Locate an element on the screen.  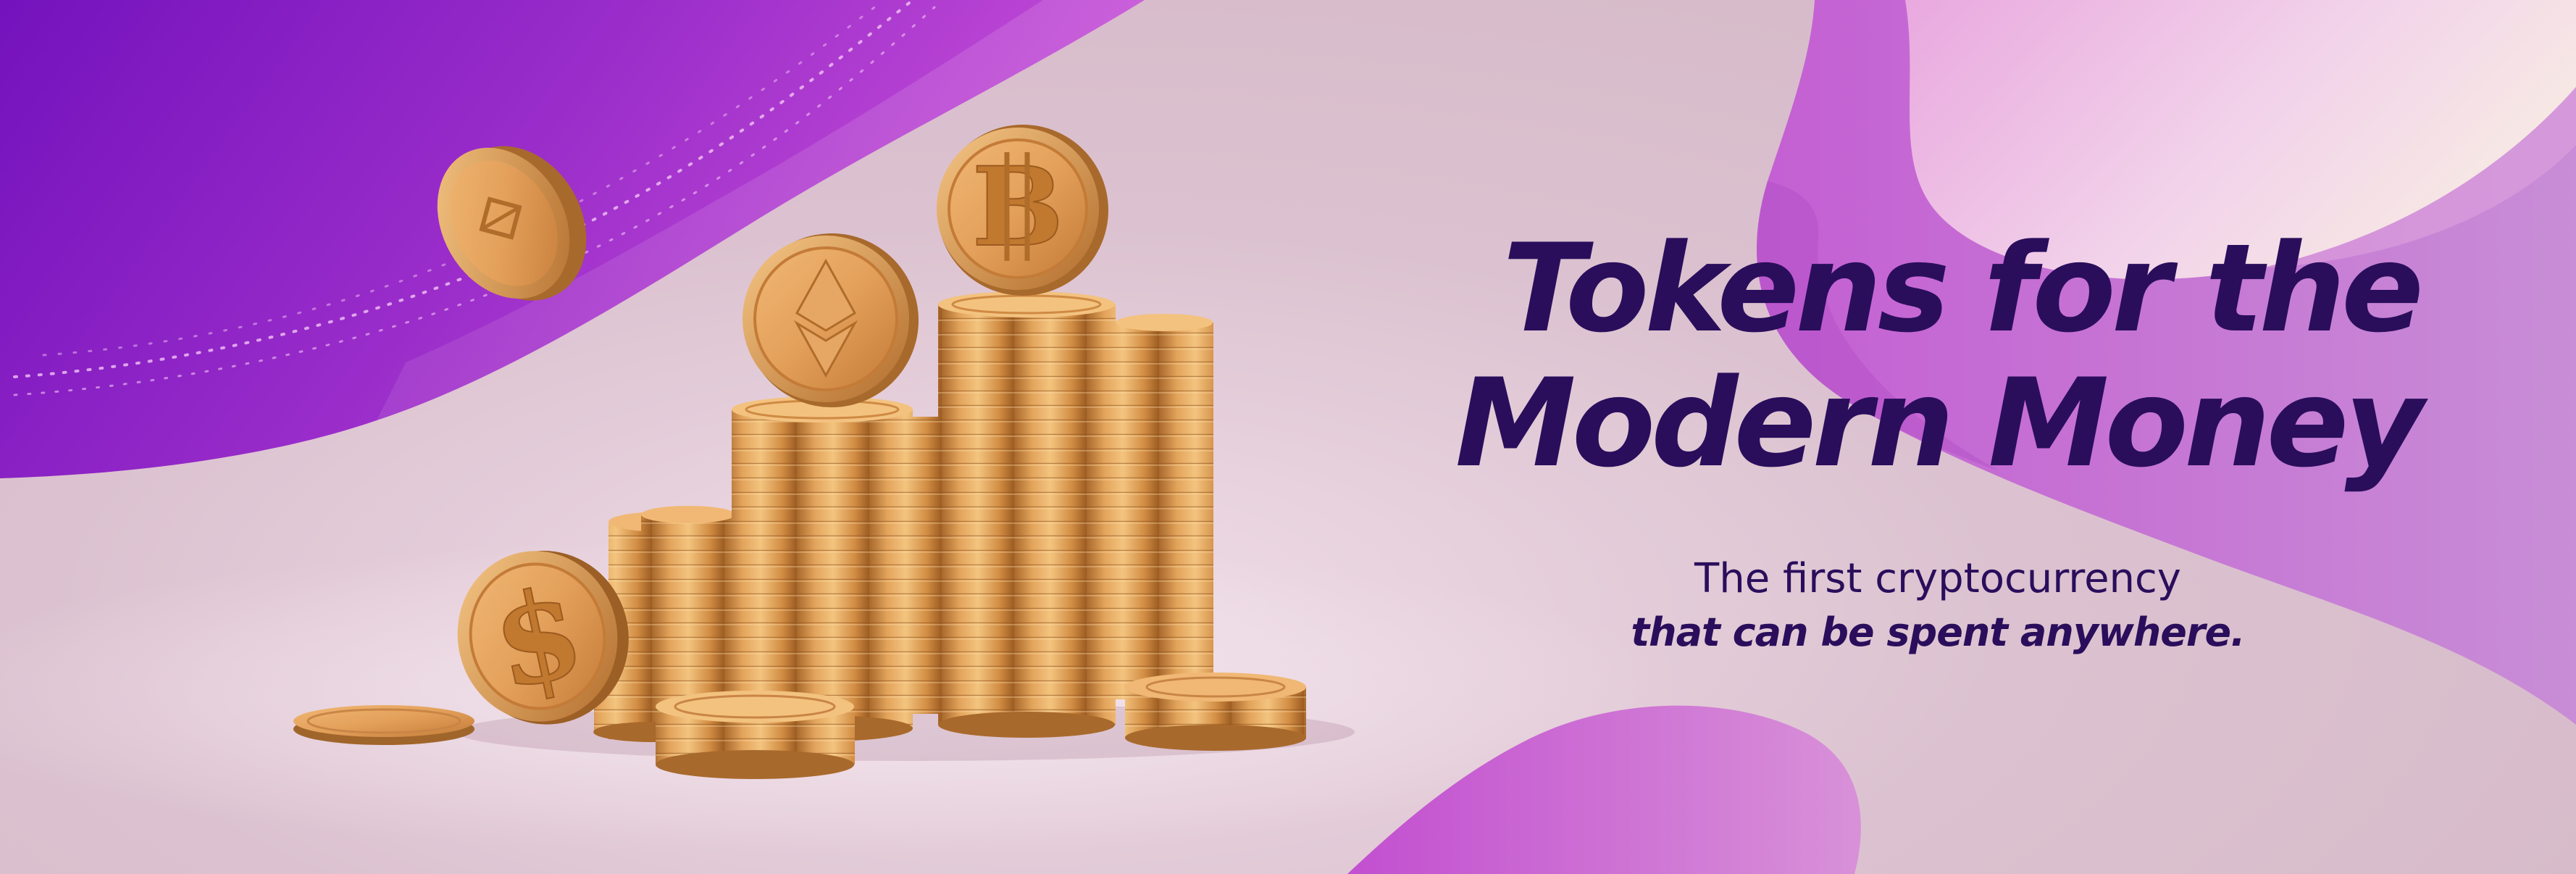
bitcoin-coin: B is located at coordinates (1022, 211).